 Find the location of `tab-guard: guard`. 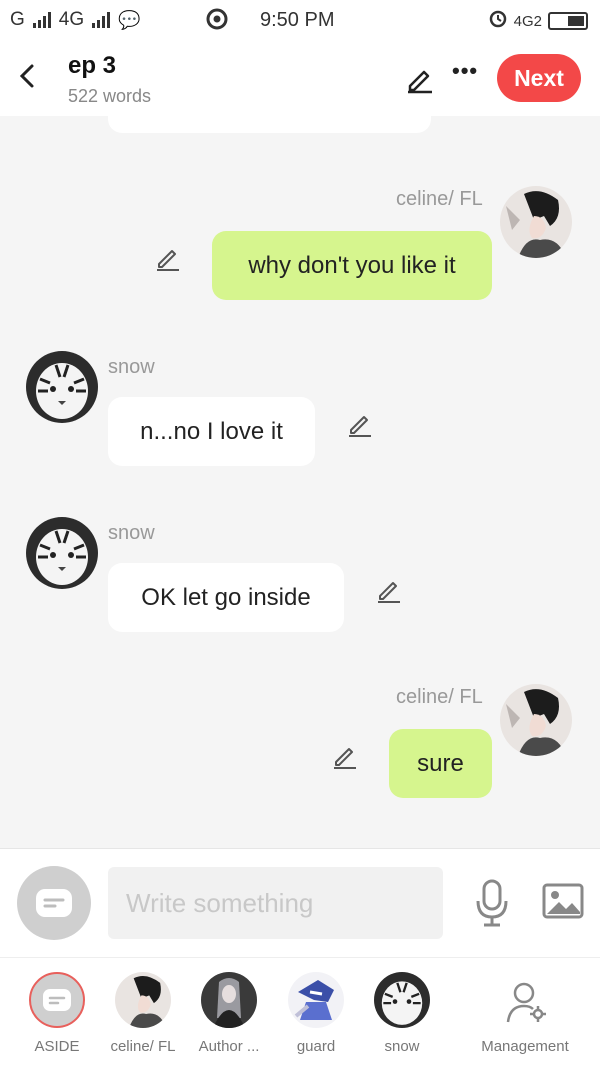

tab-guard: guard is located at coordinates (316, 1012).